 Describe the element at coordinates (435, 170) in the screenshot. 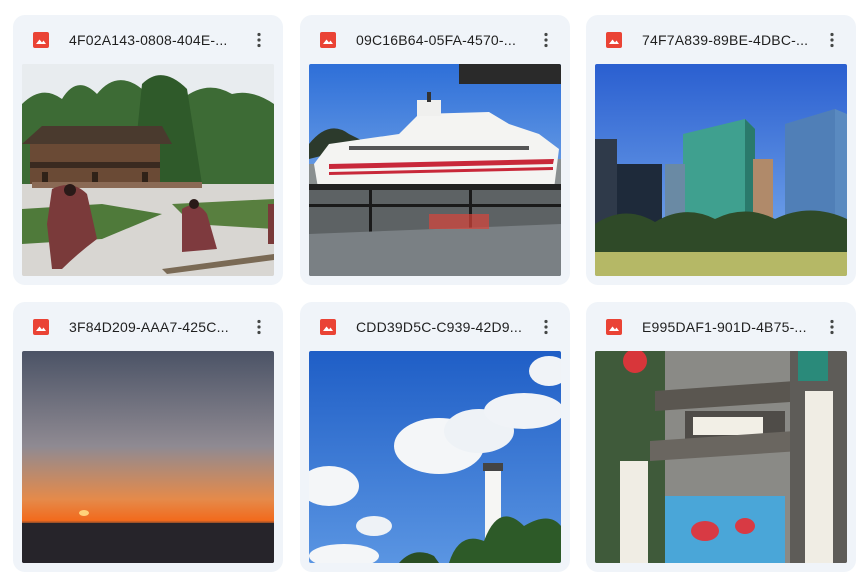

I see `ferry-ship-photo` at that location.